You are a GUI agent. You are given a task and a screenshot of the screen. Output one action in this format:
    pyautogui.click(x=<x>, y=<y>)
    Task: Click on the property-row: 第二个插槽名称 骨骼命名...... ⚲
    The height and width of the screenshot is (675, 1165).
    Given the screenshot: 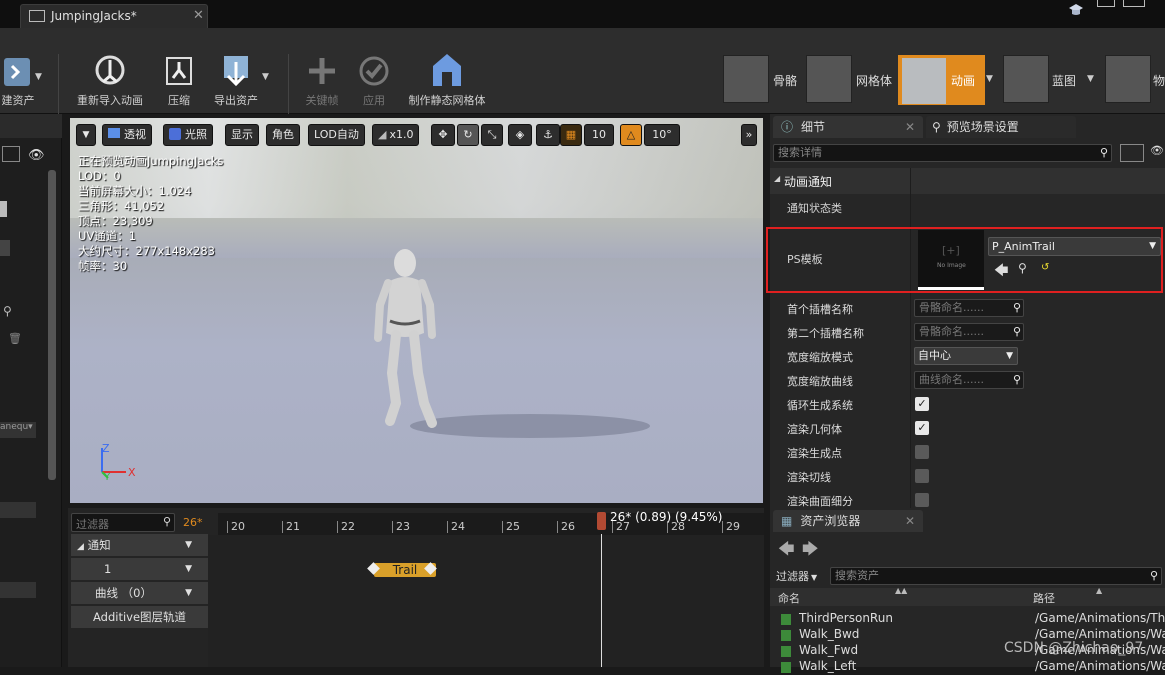 What is the action you would take?
    pyautogui.click(x=967, y=332)
    